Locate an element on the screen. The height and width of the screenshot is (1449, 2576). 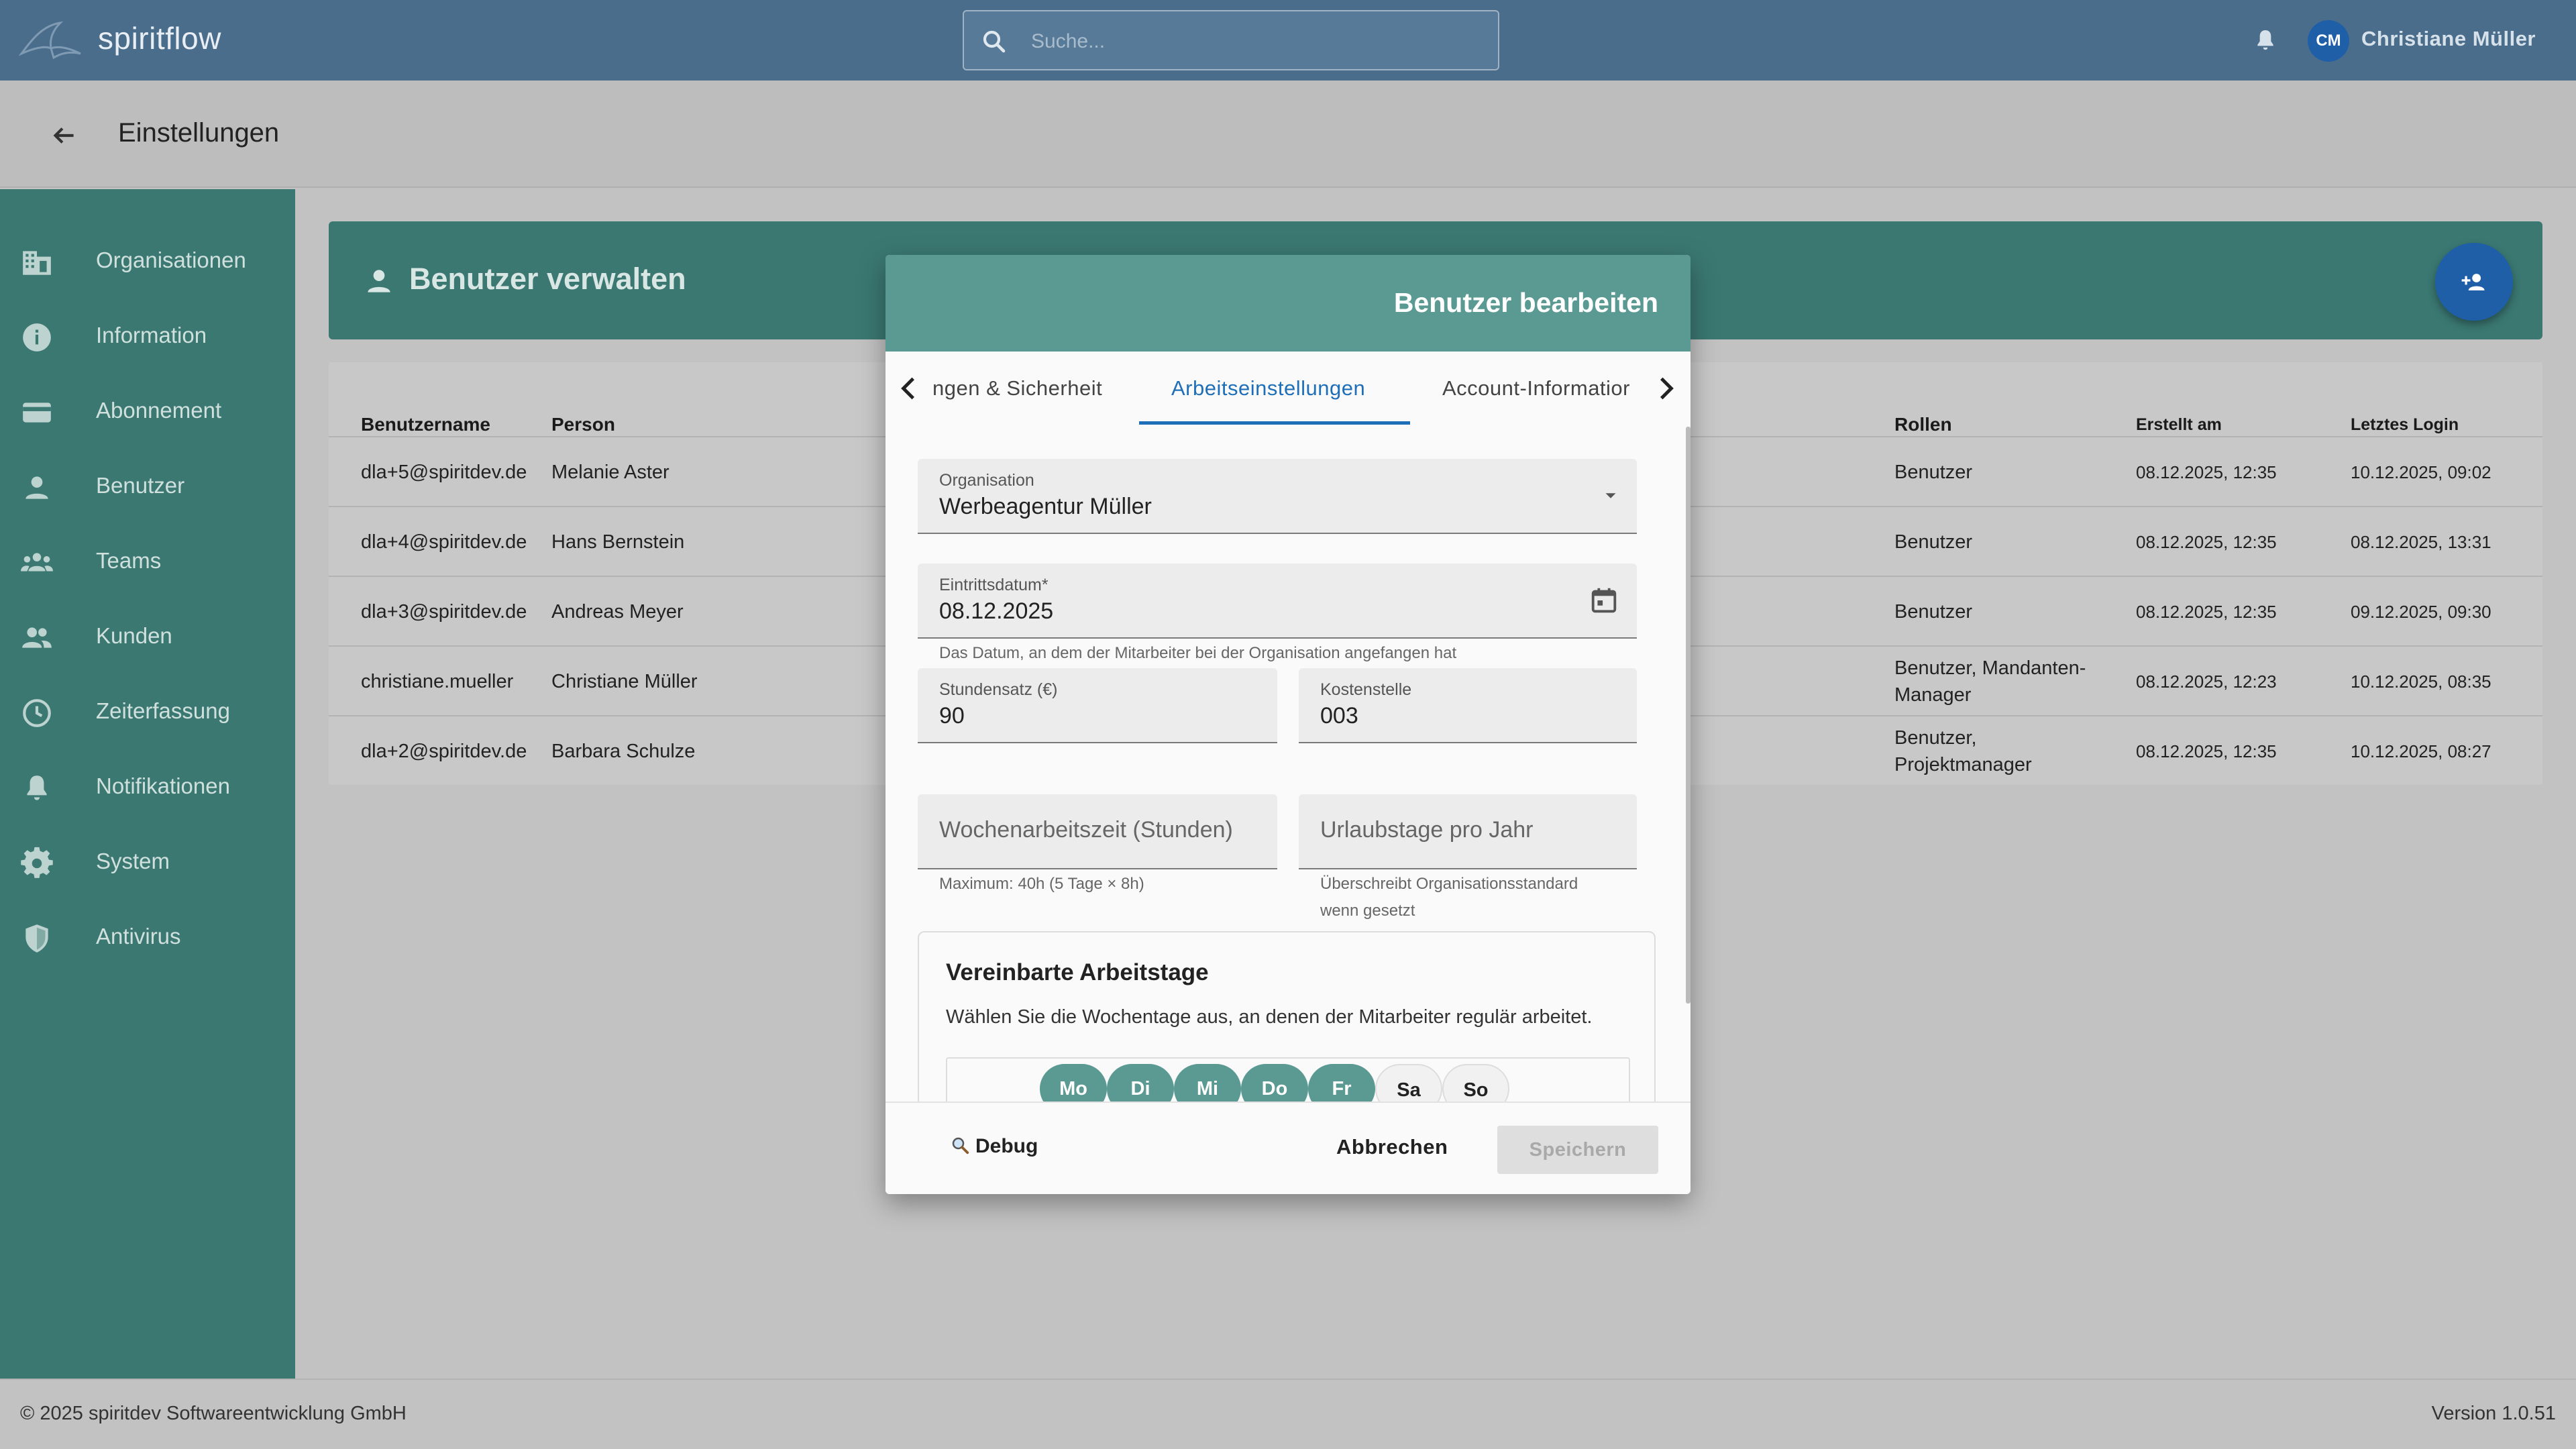
search-field is located at coordinates (1231, 40).